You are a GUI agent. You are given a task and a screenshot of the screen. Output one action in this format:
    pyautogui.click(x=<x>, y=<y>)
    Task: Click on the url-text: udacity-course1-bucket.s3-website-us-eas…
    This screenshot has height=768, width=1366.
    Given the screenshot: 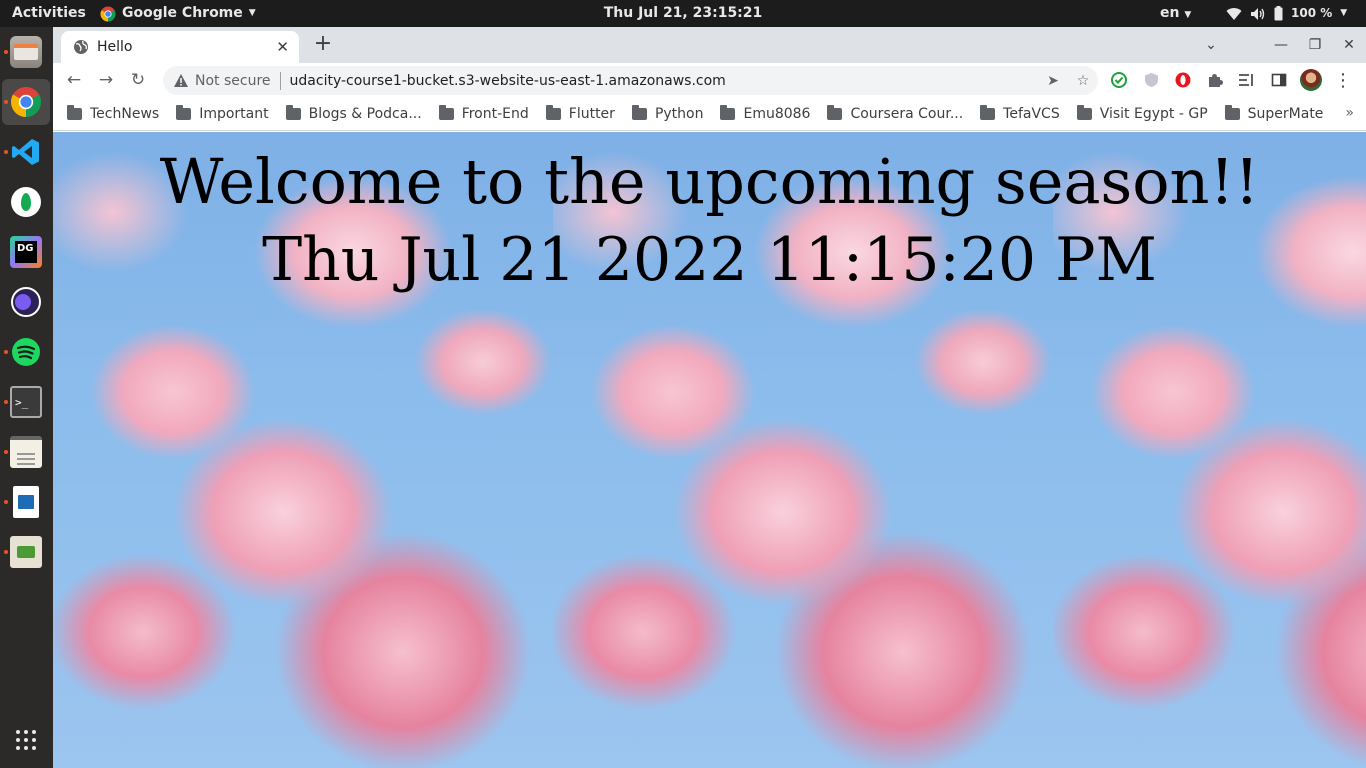 What is the action you would take?
    pyautogui.click(x=664, y=81)
    